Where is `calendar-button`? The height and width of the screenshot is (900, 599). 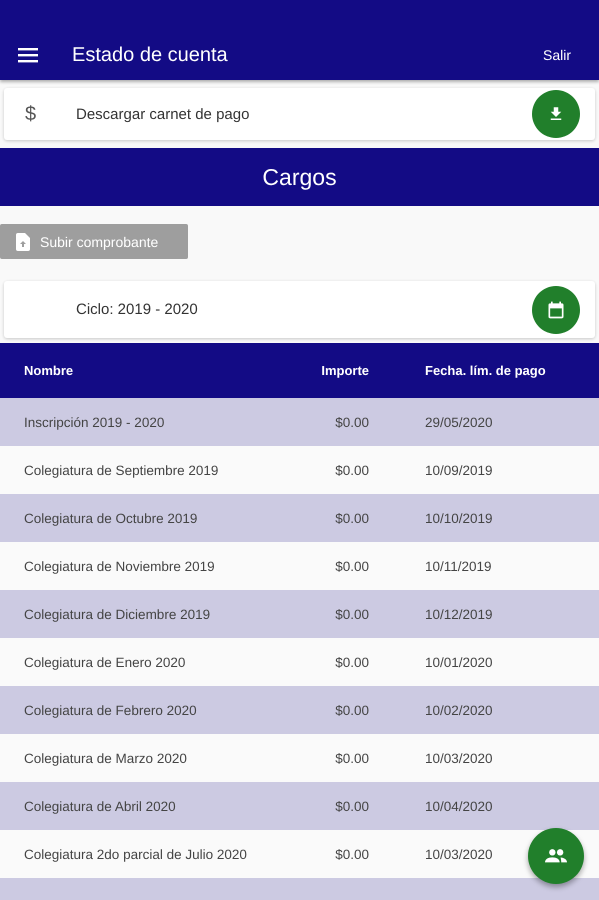 calendar-button is located at coordinates (556, 310).